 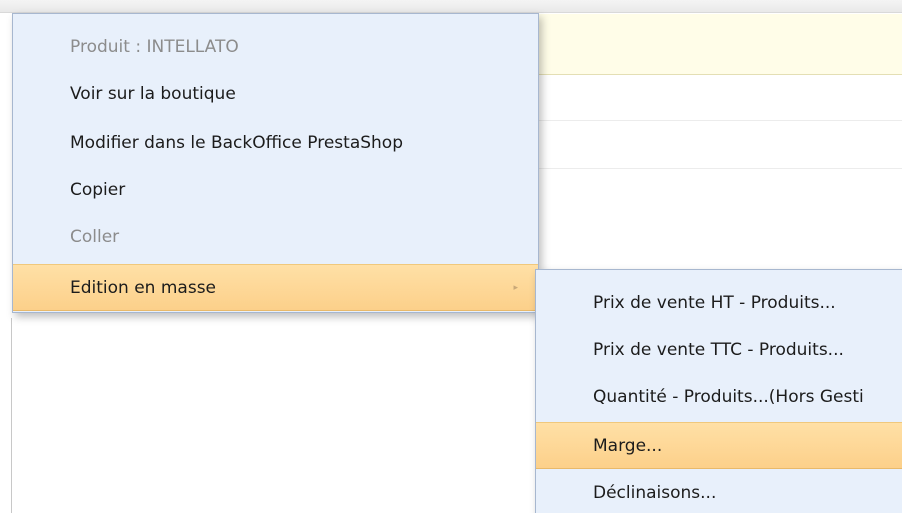 I want to click on menu-item-paste: Coller, so click(x=275, y=237).